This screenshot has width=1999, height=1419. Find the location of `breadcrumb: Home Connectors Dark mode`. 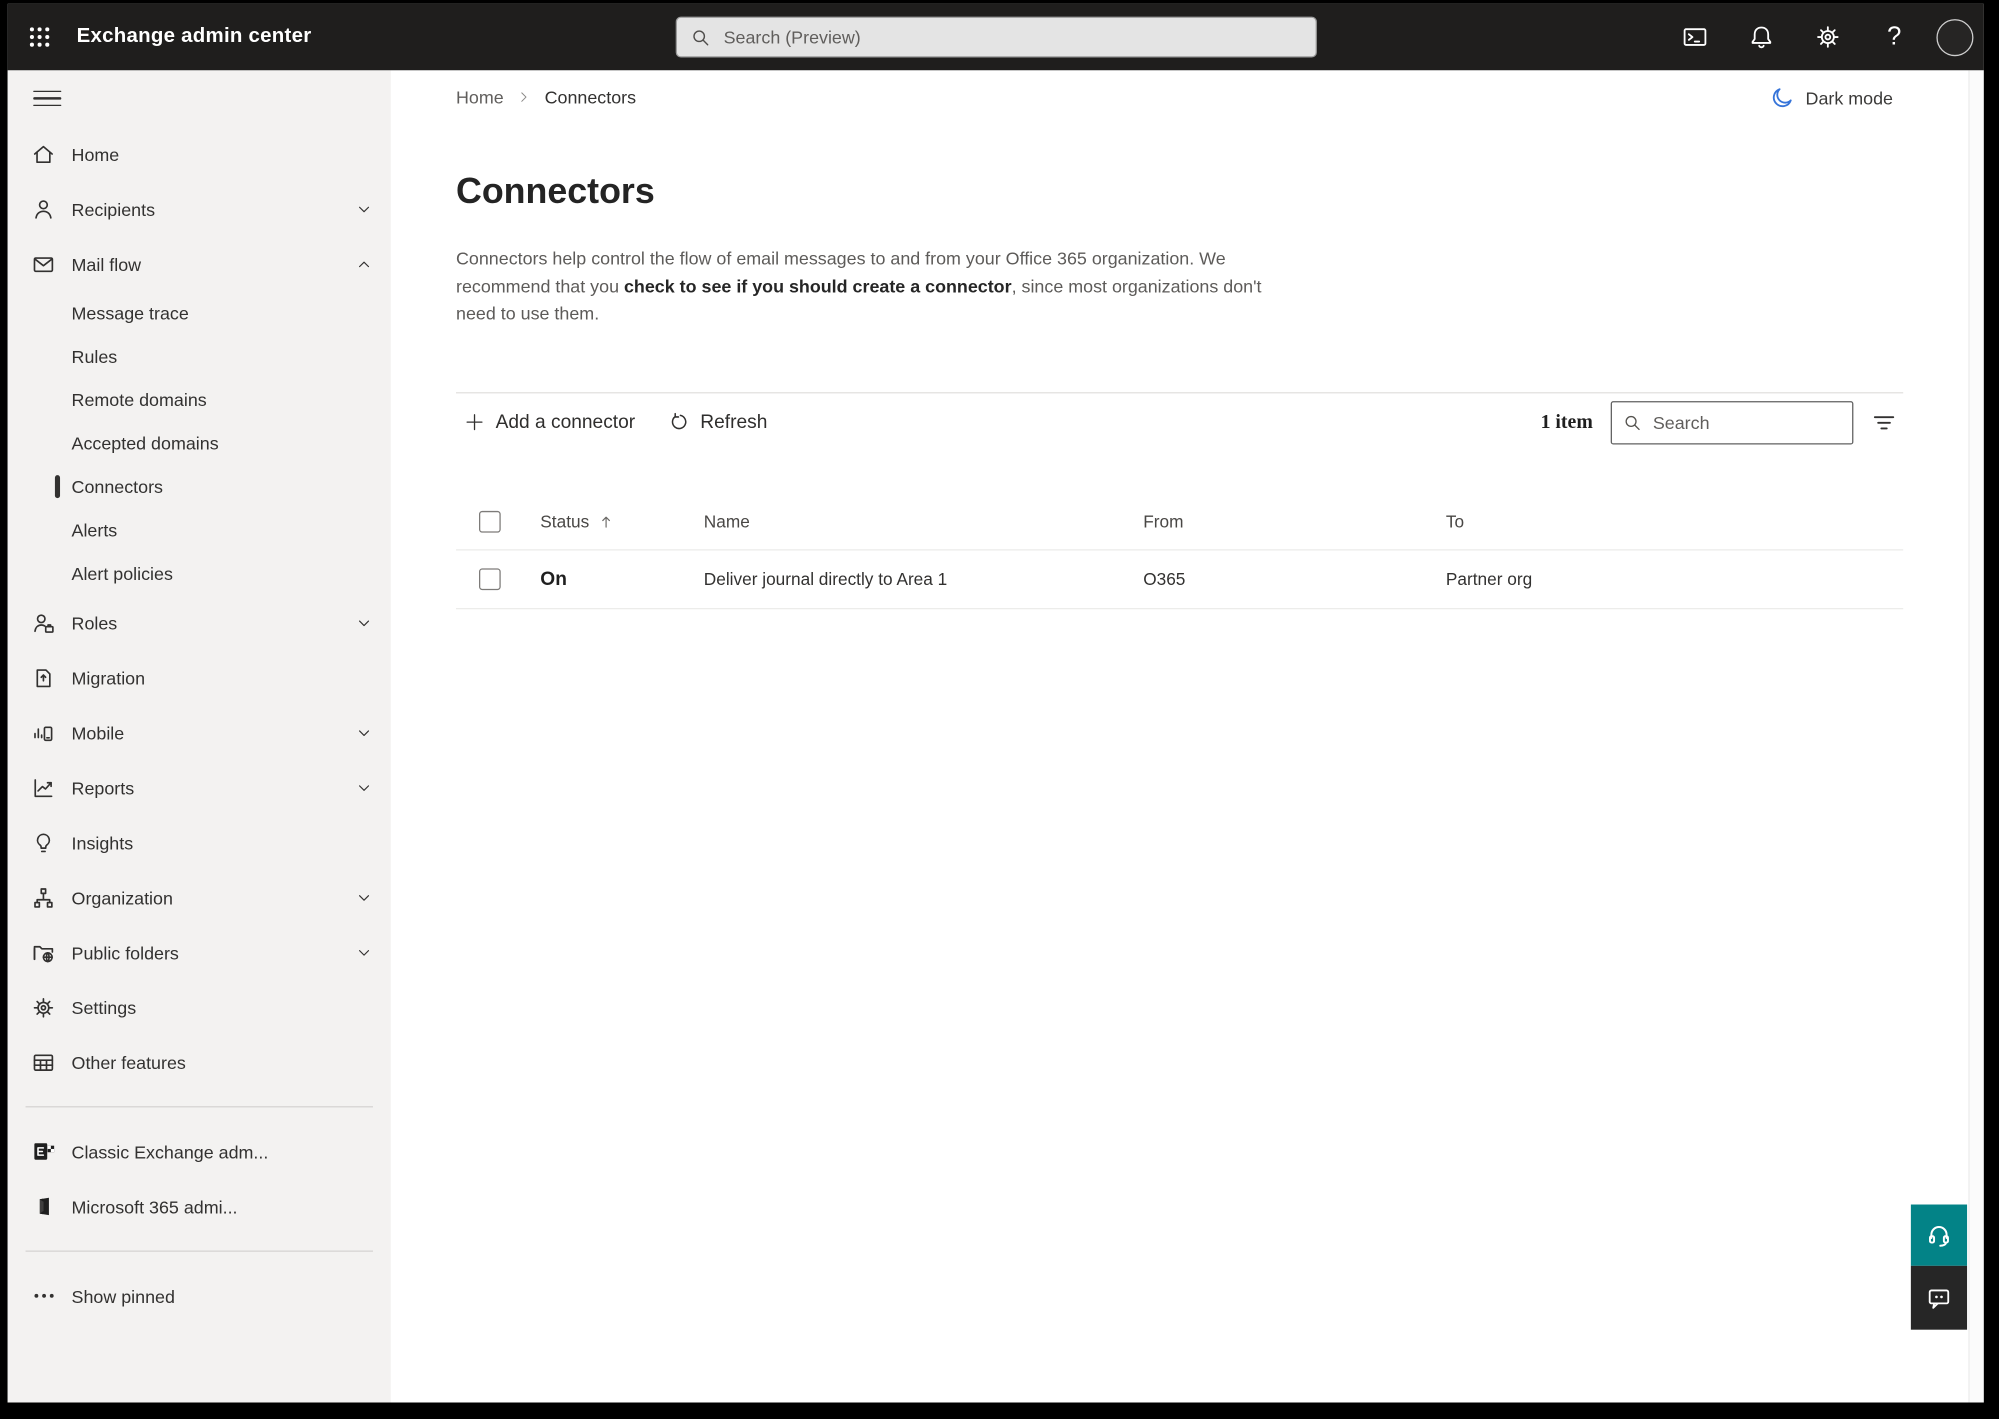

breadcrumb: Home Connectors Dark mode is located at coordinates (1179, 97).